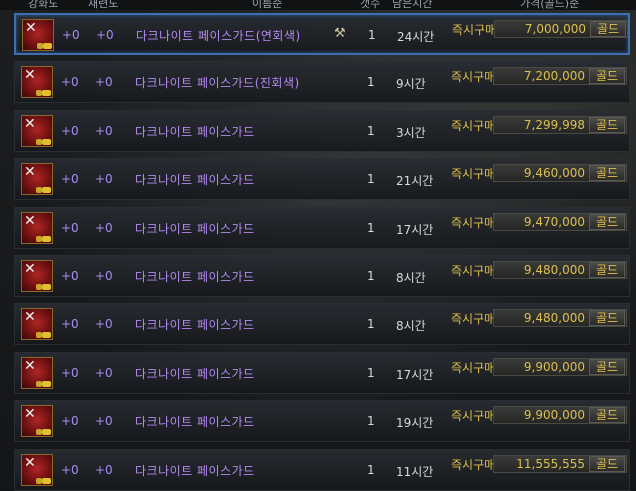  What do you see at coordinates (217, 83) in the screenshot?
I see `item-name: 다크나이트 페이스가드(진회색)` at bounding box center [217, 83].